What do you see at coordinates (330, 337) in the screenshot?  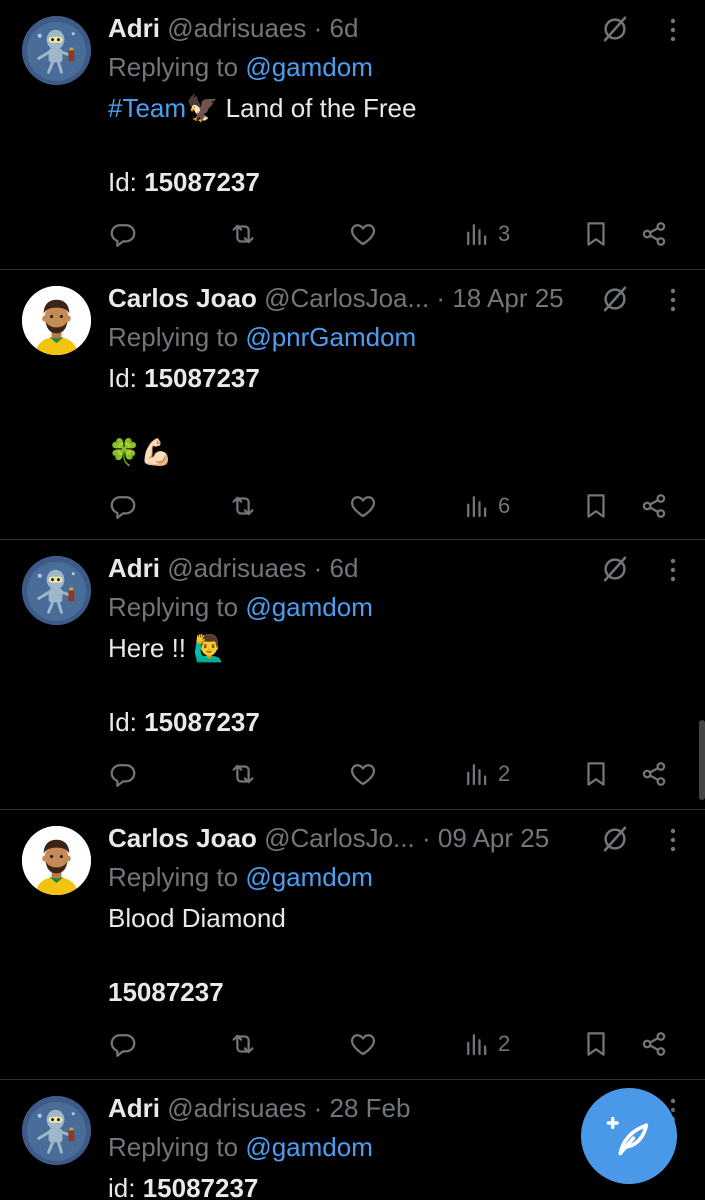 I see `mention-link: @pnrGamdom` at bounding box center [330, 337].